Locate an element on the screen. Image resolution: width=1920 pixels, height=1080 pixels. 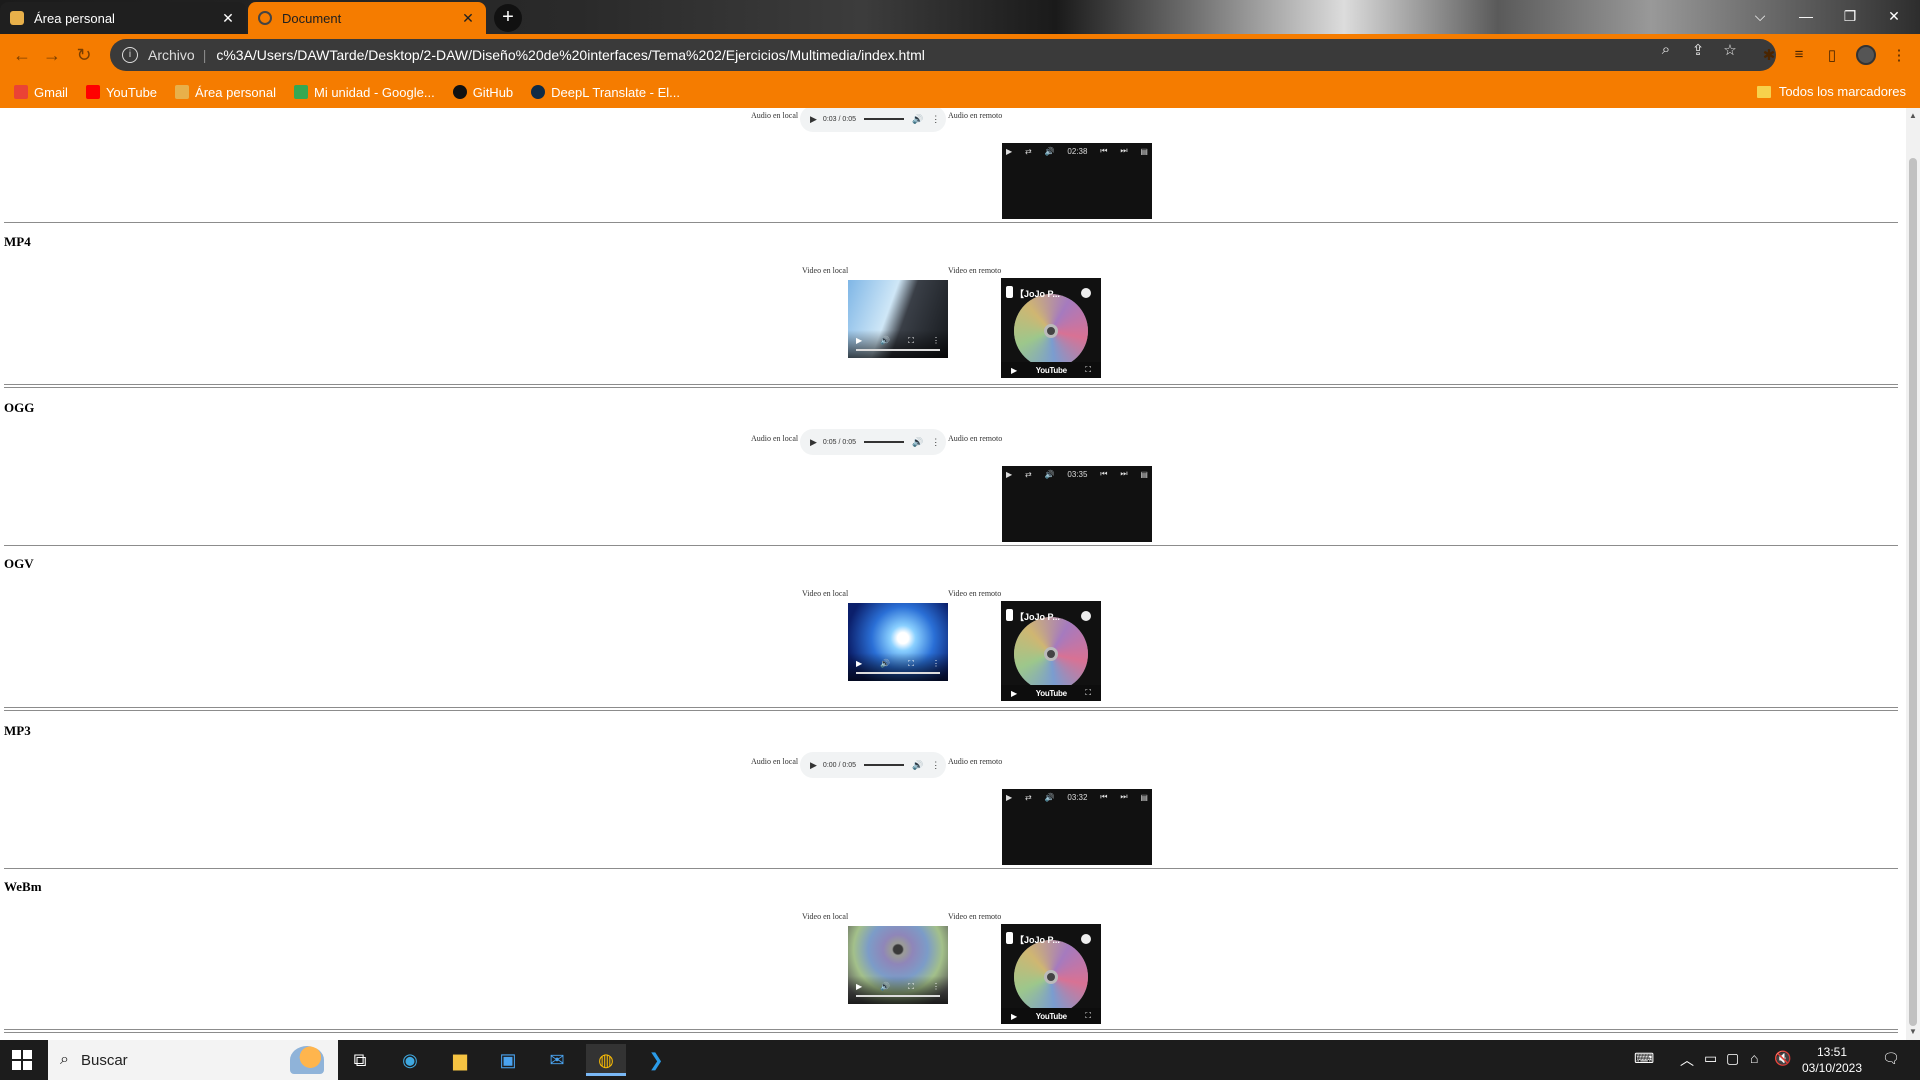
mute-icon: 🔇 is located at coordinates (1782, 1058).